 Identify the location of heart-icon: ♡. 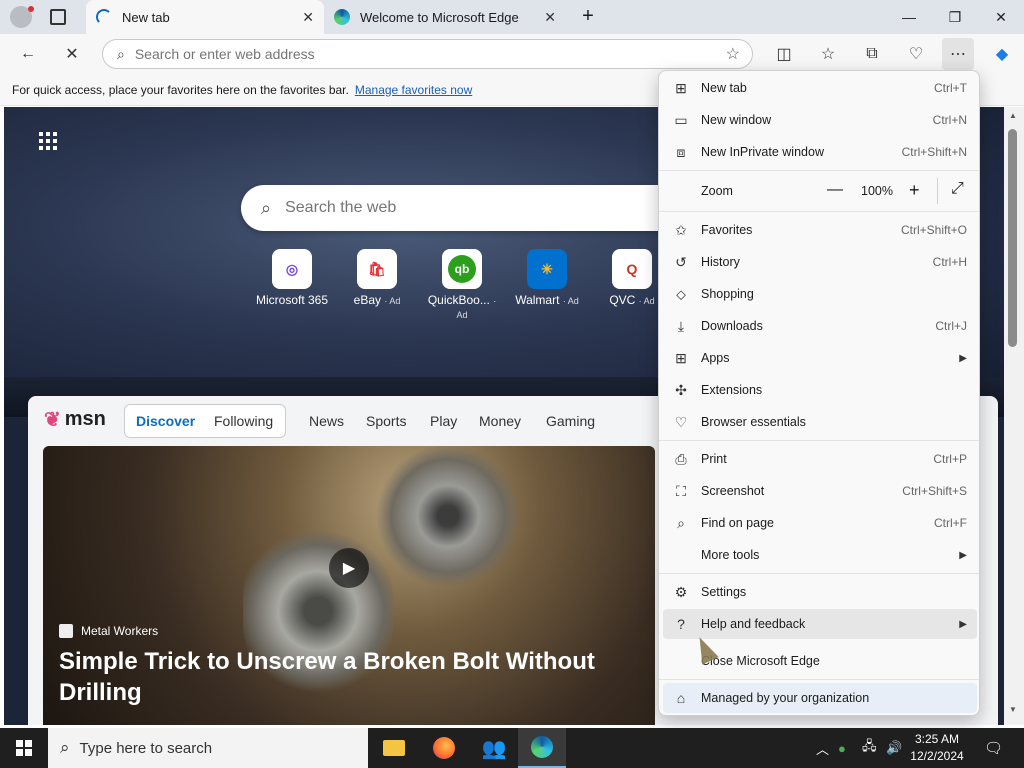
(681, 421).